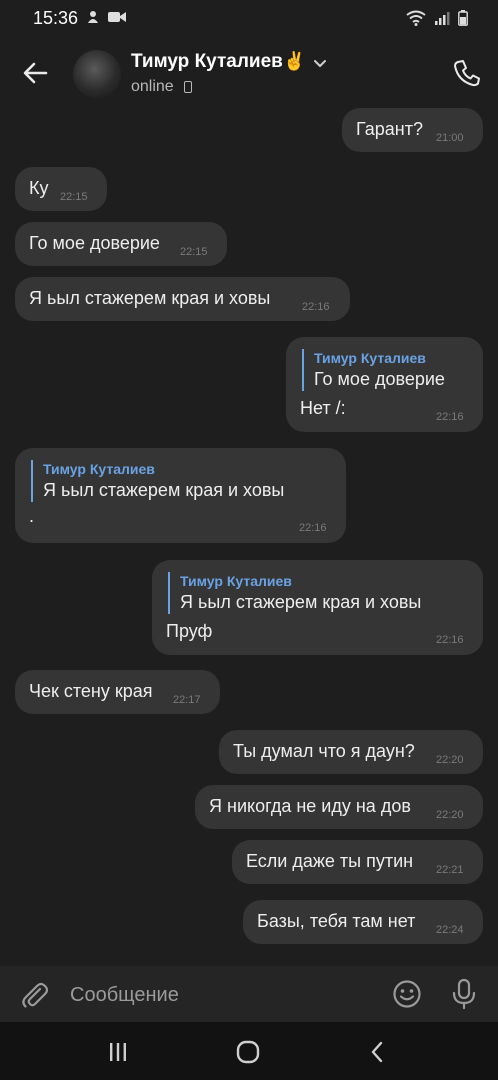 This screenshot has height=1080, width=498. I want to click on status-system-icons, so click(437, 18).